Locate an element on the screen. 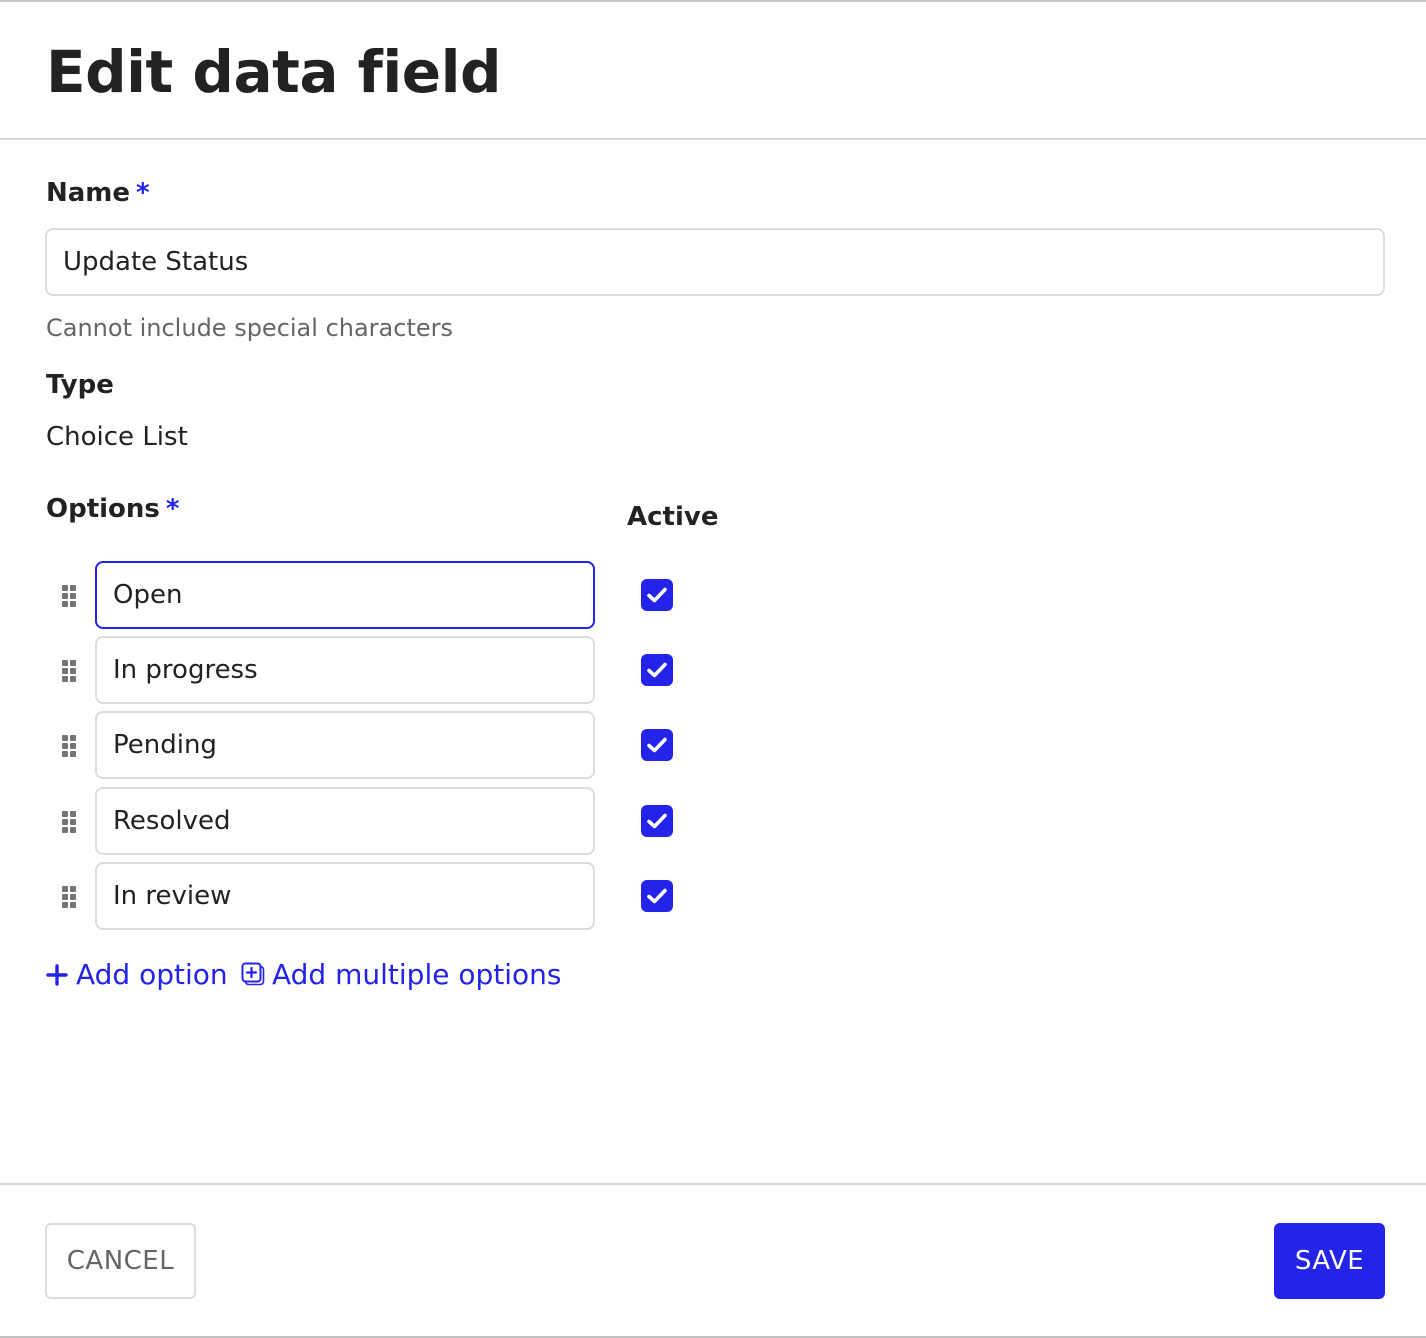 Image resolution: width=1426 pixels, height=1338 pixels. options-label-text: Options is located at coordinates (103, 509).